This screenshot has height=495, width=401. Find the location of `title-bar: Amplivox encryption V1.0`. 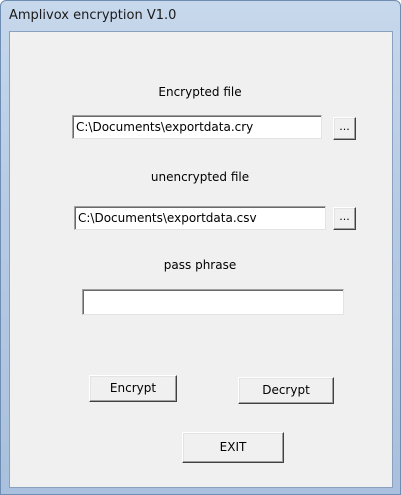

title-bar: Amplivox encryption V1.0 is located at coordinates (200, 15).